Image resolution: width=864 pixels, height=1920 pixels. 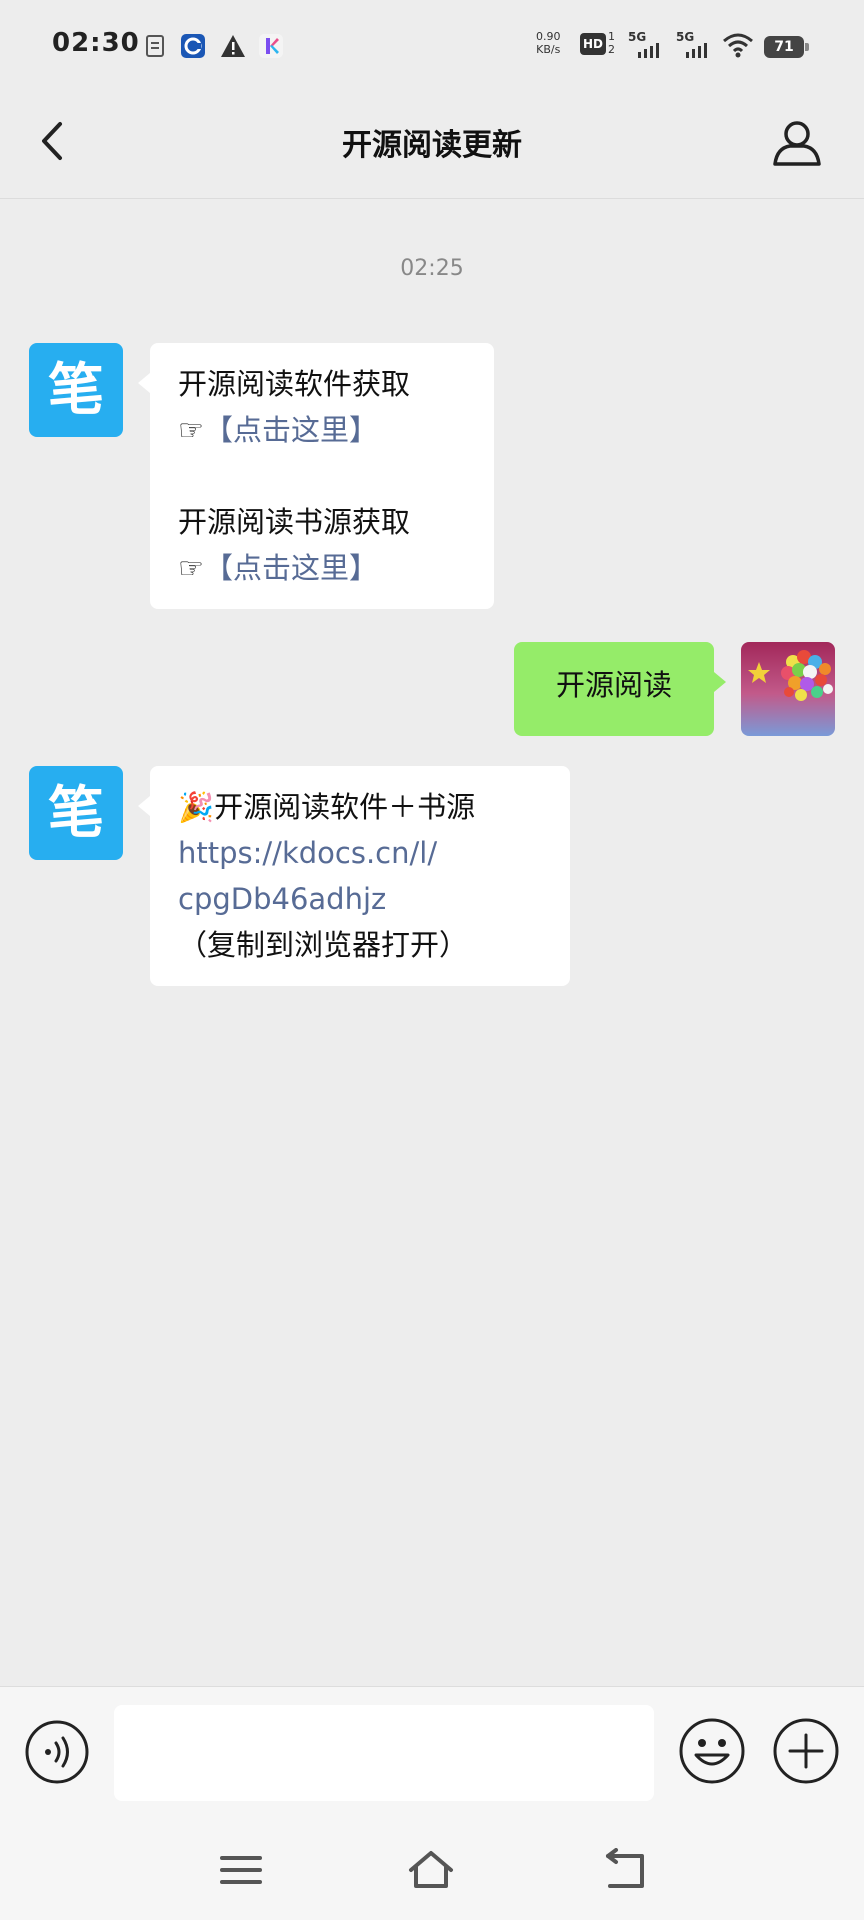 What do you see at coordinates (96, 43) in the screenshot?
I see `status-time: 02:30` at bounding box center [96, 43].